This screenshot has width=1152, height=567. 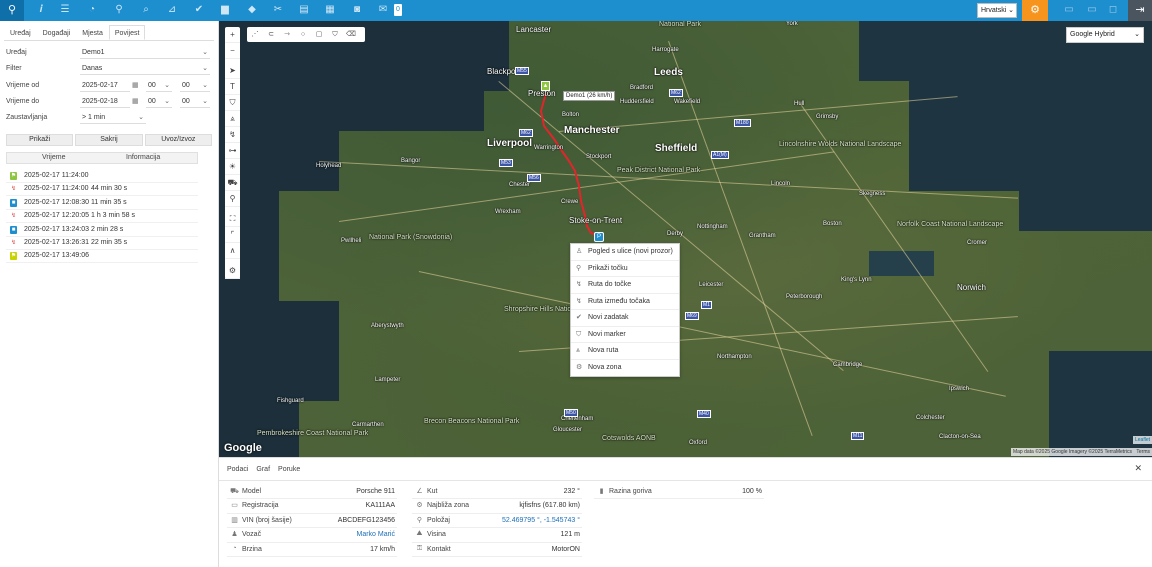 What do you see at coordinates (225, 10) in the screenshot?
I see `book-icon: ▆` at bounding box center [225, 10].